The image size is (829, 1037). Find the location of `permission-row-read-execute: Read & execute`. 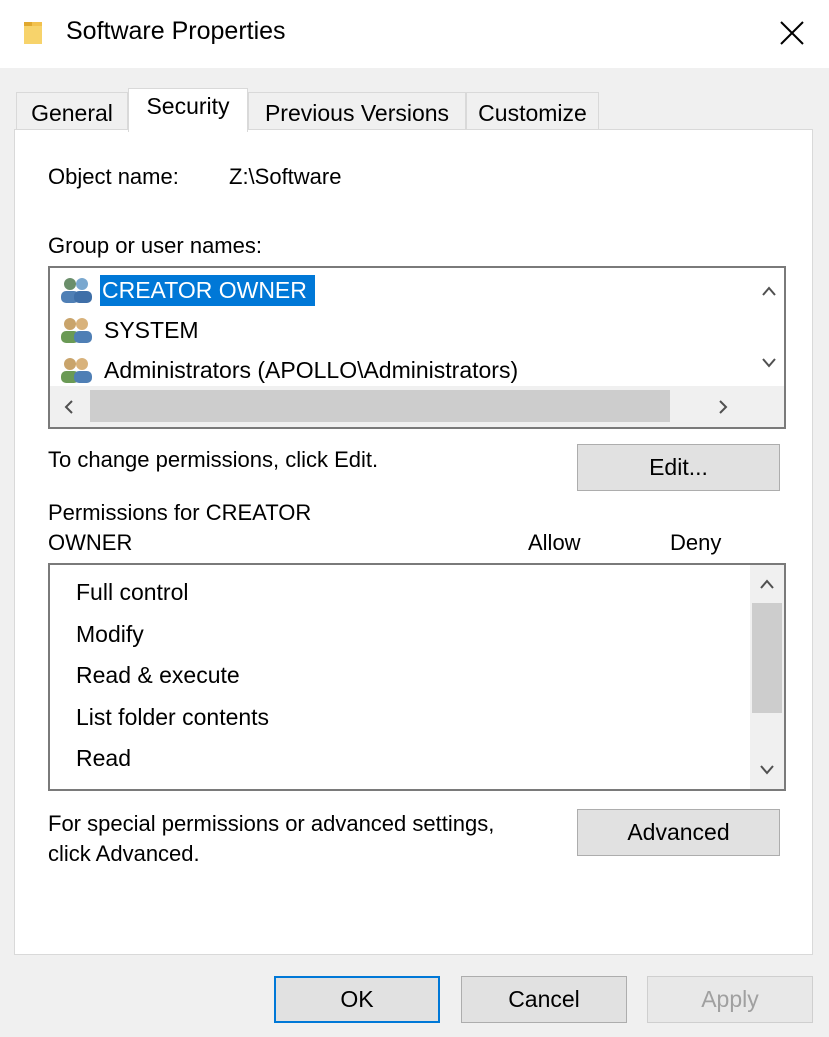

permission-row-read-execute: Read & execute is located at coordinates (158, 675).